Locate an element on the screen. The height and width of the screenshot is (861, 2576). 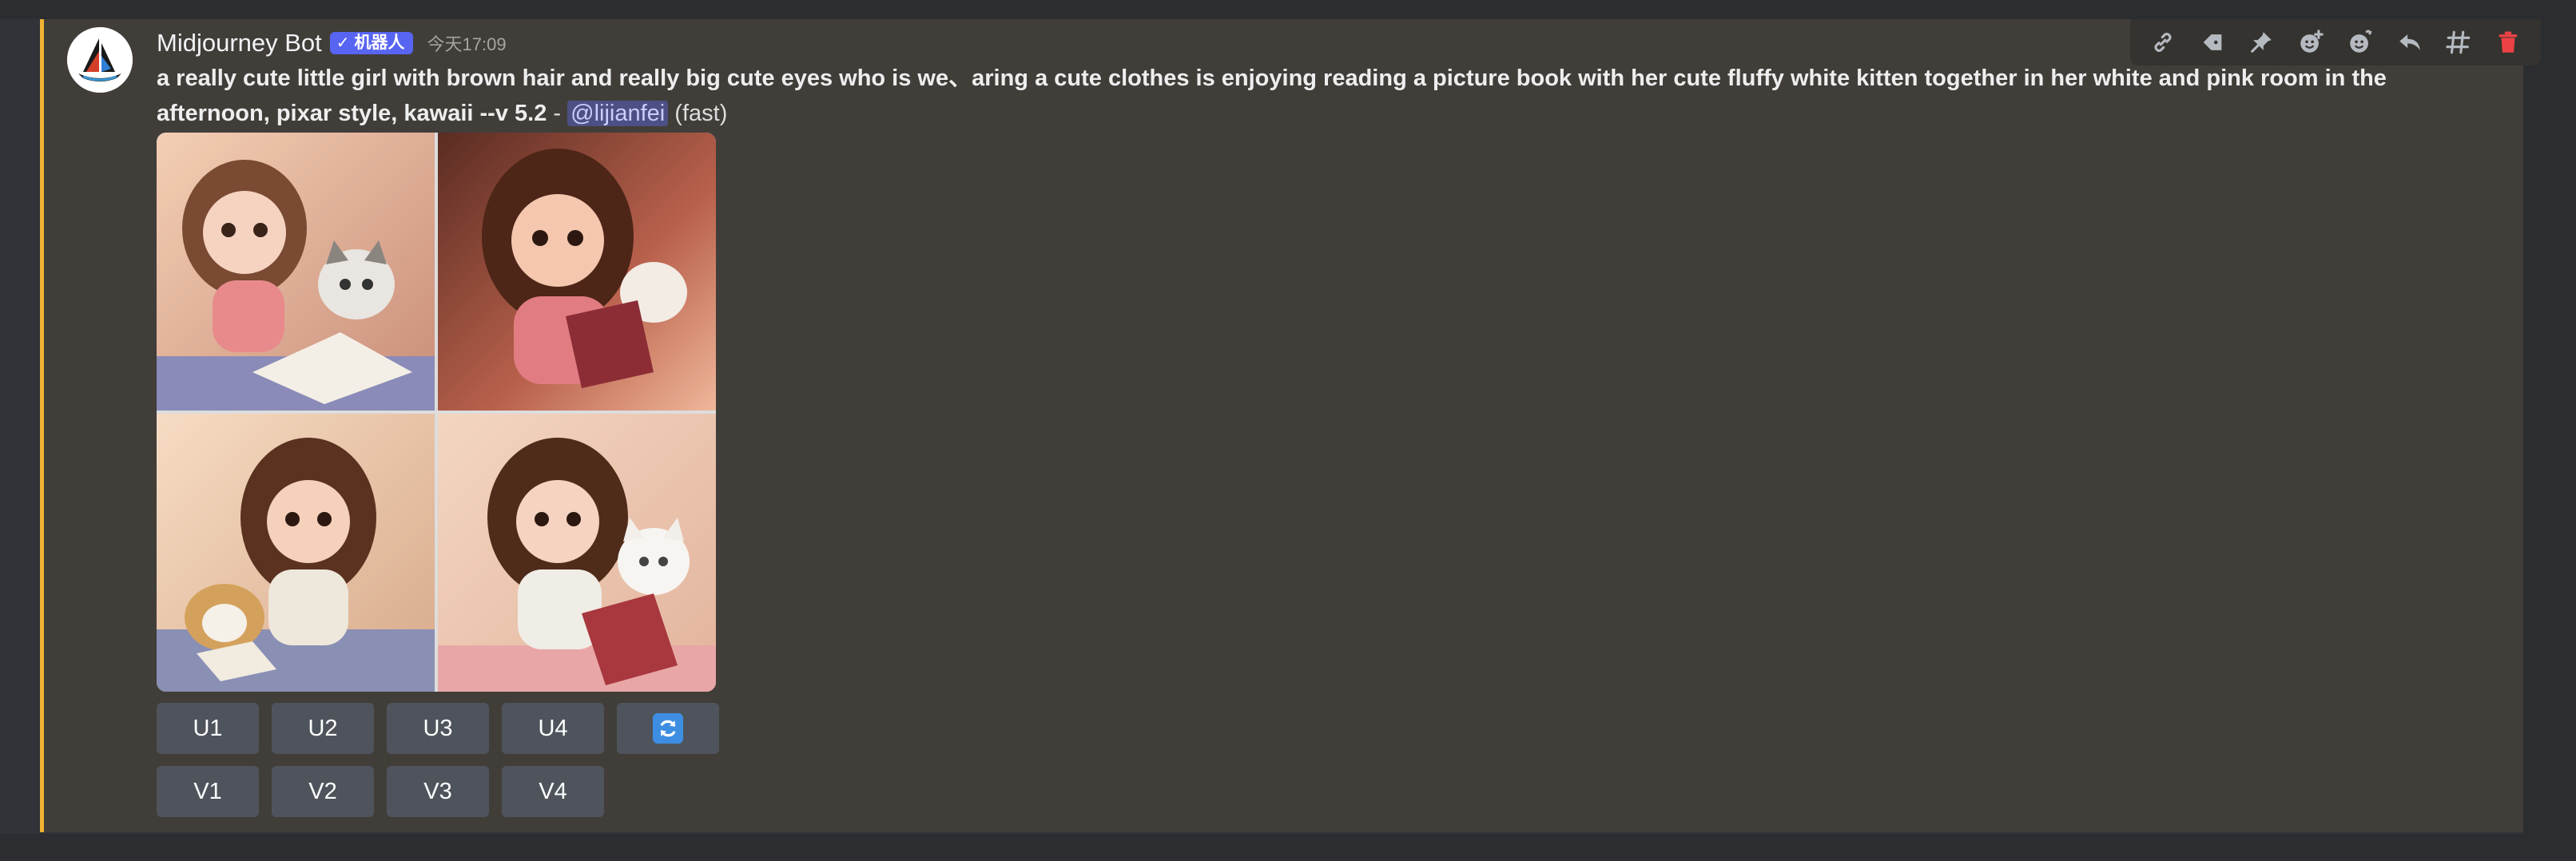
scrollbar-track is located at coordinates (2549, 430).